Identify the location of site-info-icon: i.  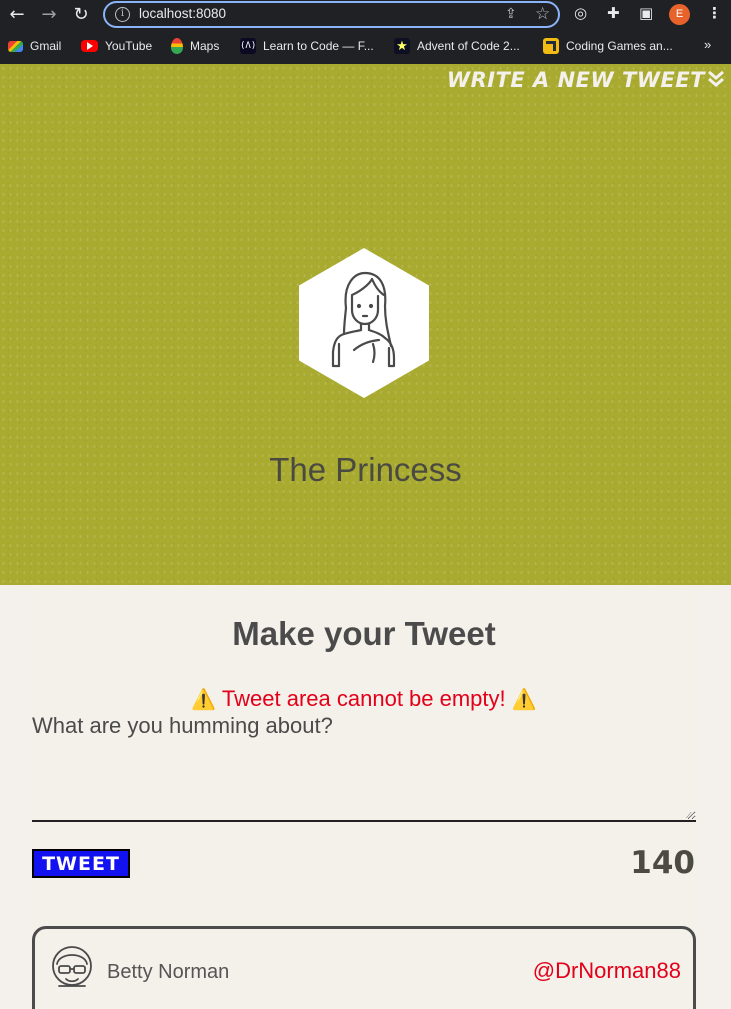
(122, 14).